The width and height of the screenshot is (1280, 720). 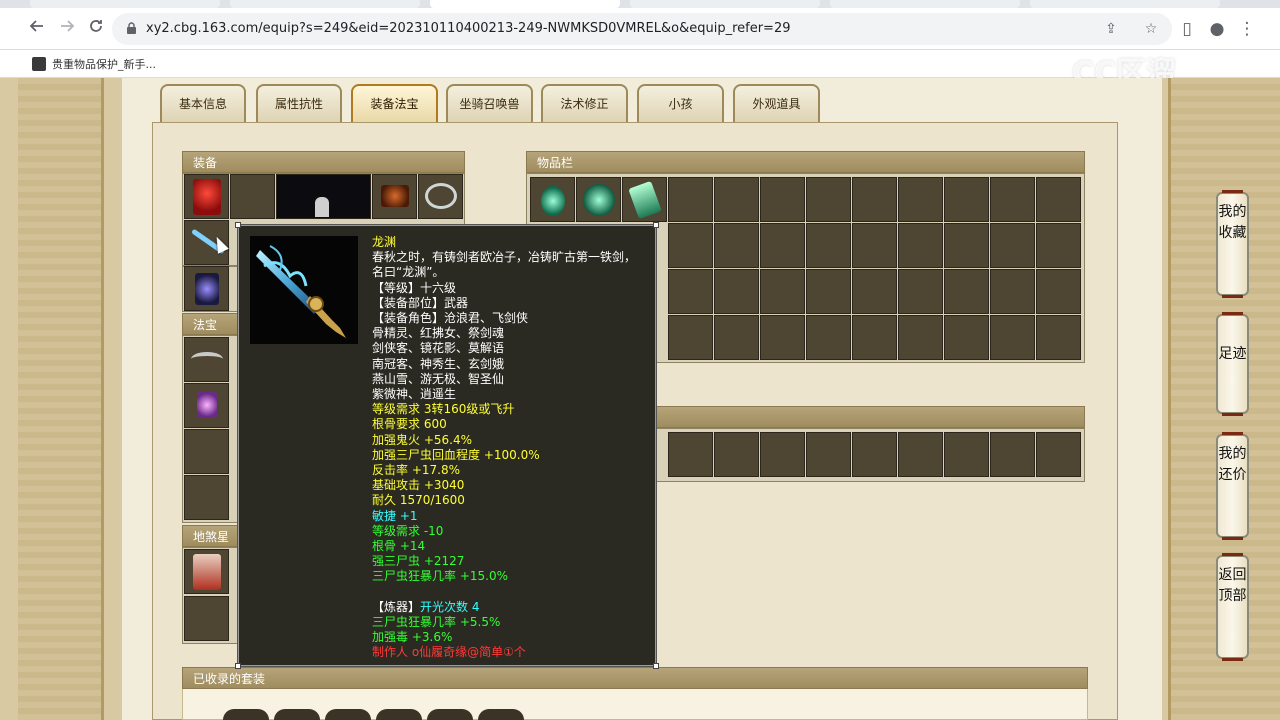 What do you see at coordinates (1232, 486) in the screenshot?
I see `my-offers-button: 我的还价` at bounding box center [1232, 486].